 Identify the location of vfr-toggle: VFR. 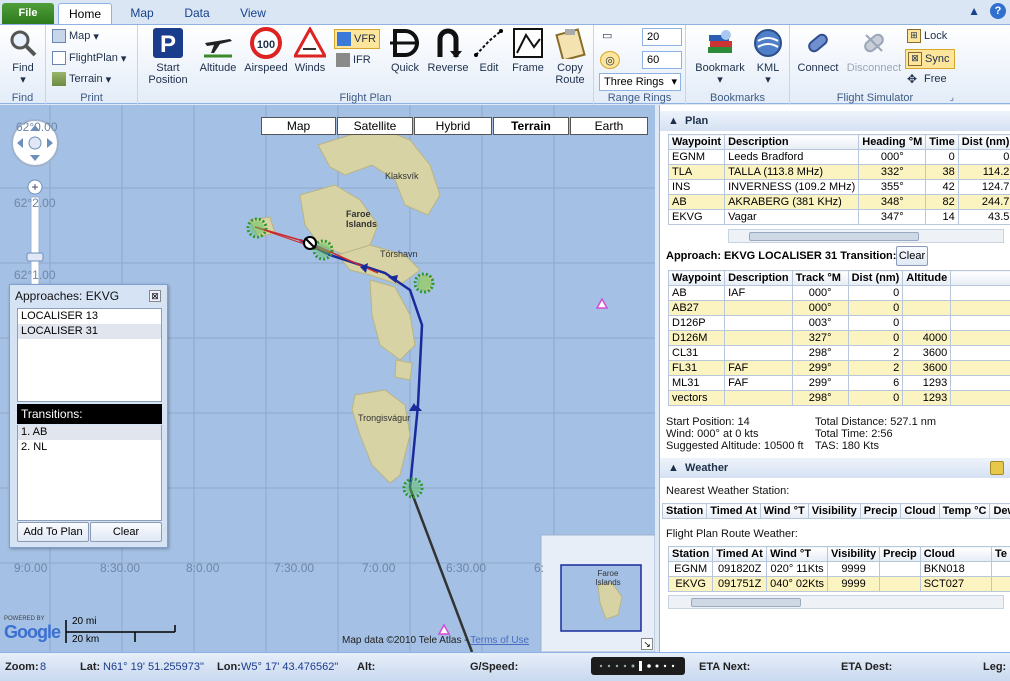
(357, 39).